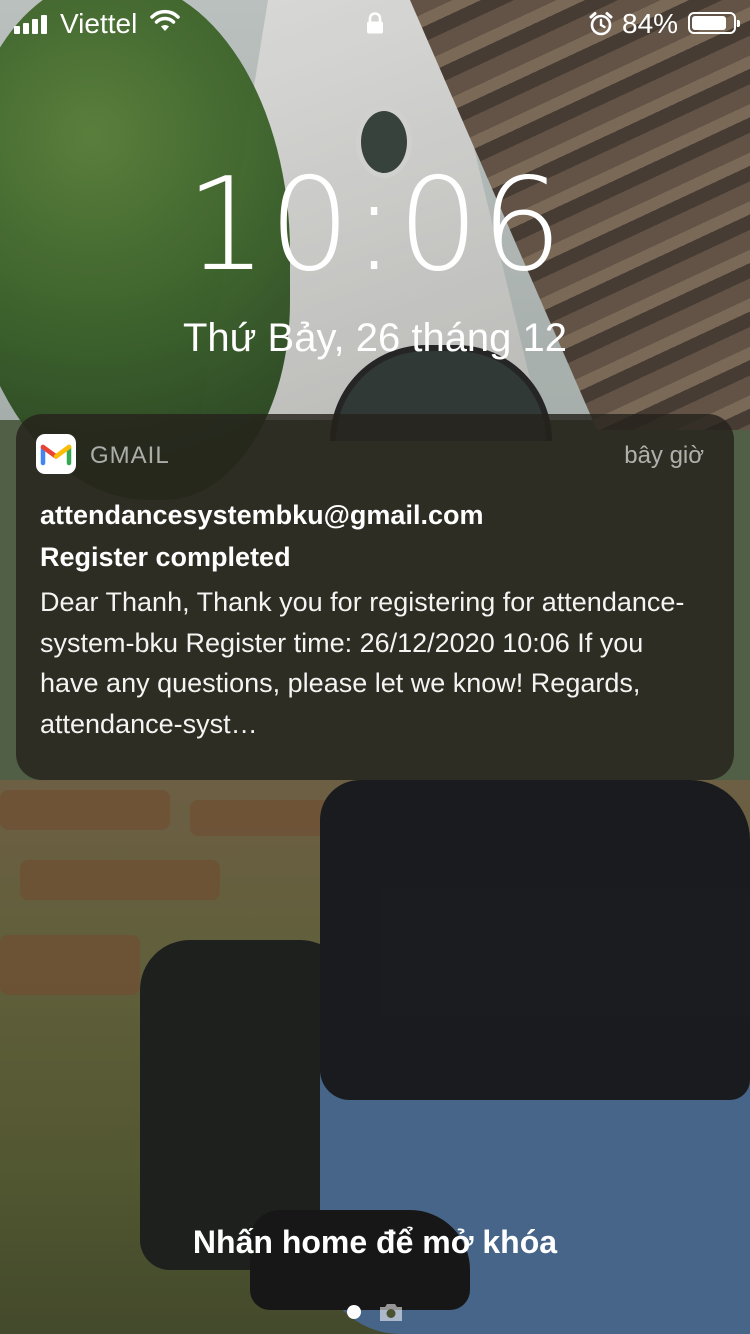 This screenshot has width=750, height=1334. I want to click on battery-fill, so click(709, 23).